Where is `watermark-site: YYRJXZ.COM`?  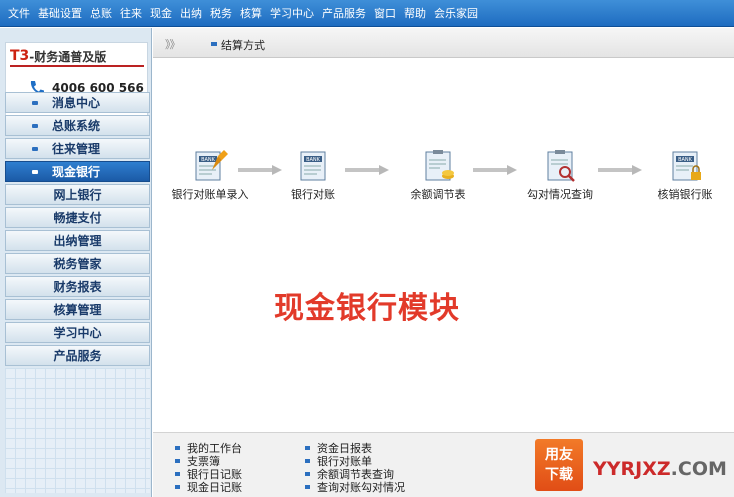
watermark-site: YYRJXZ.COM is located at coordinates (660, 469).